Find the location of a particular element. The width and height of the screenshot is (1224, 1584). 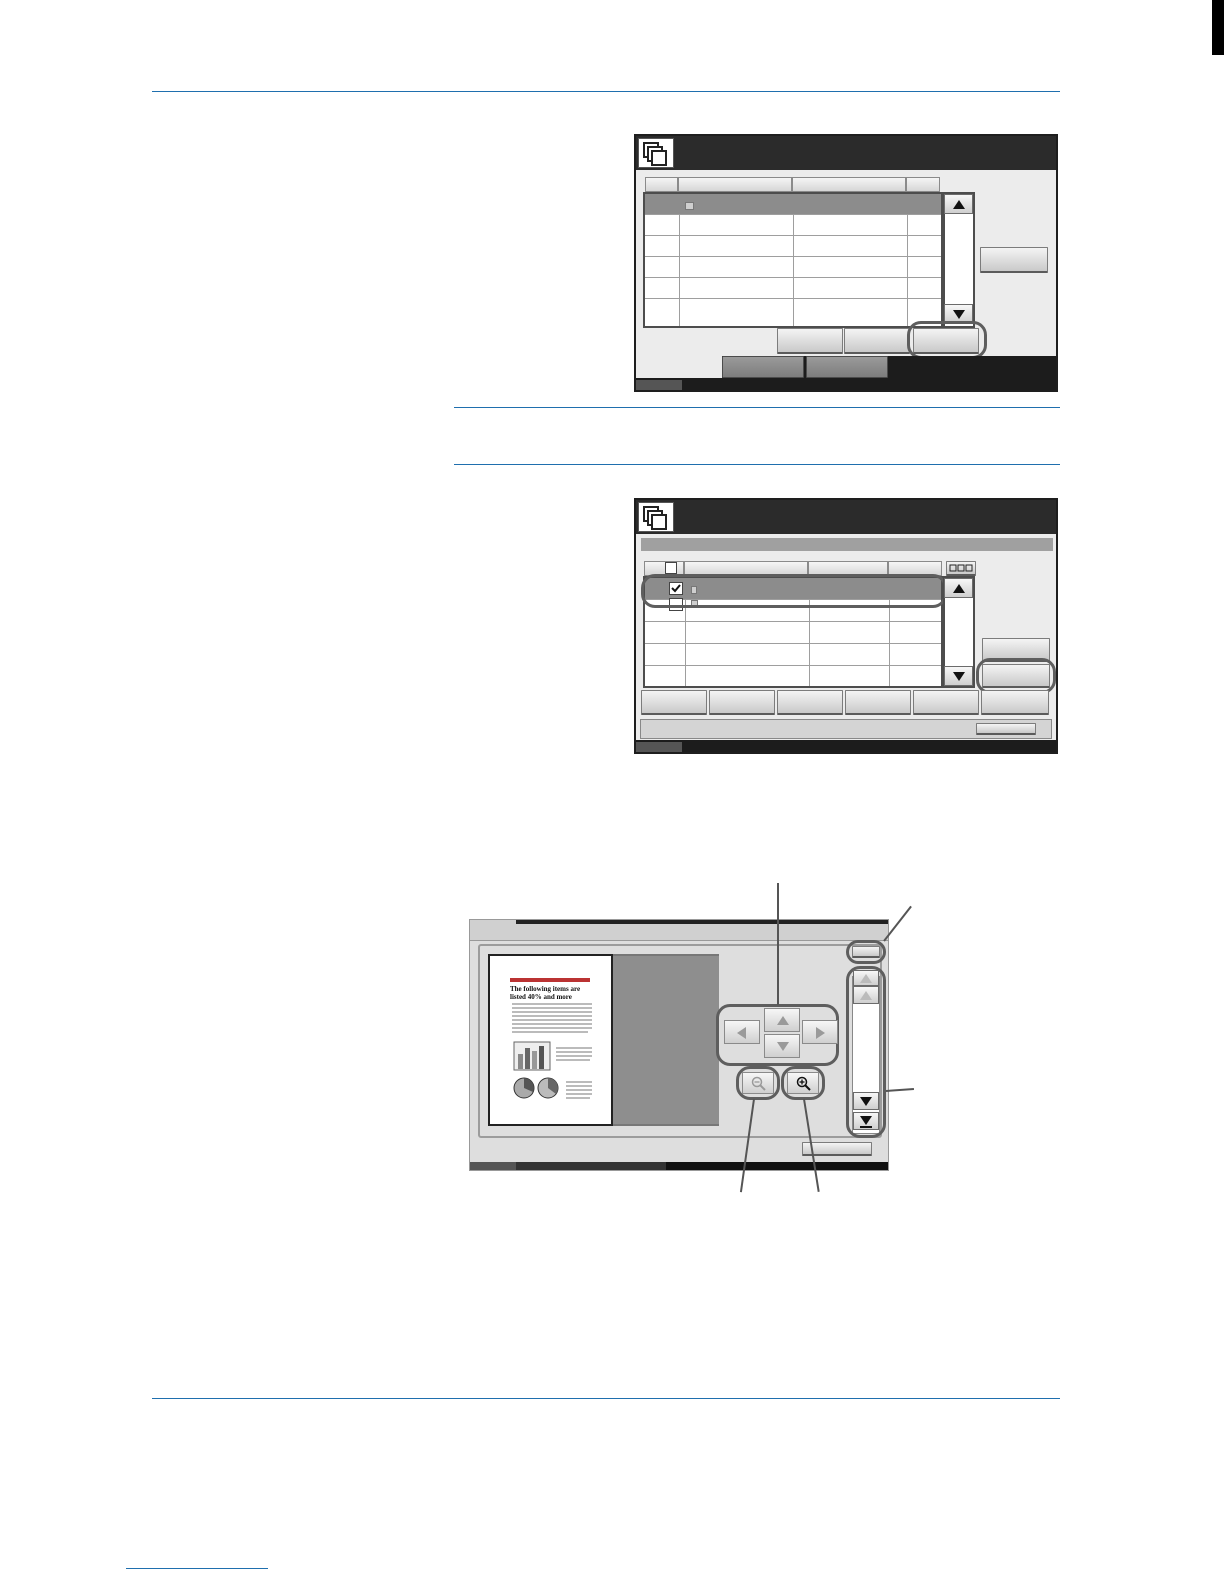

column-header-number is located at coordinates (661, 184).